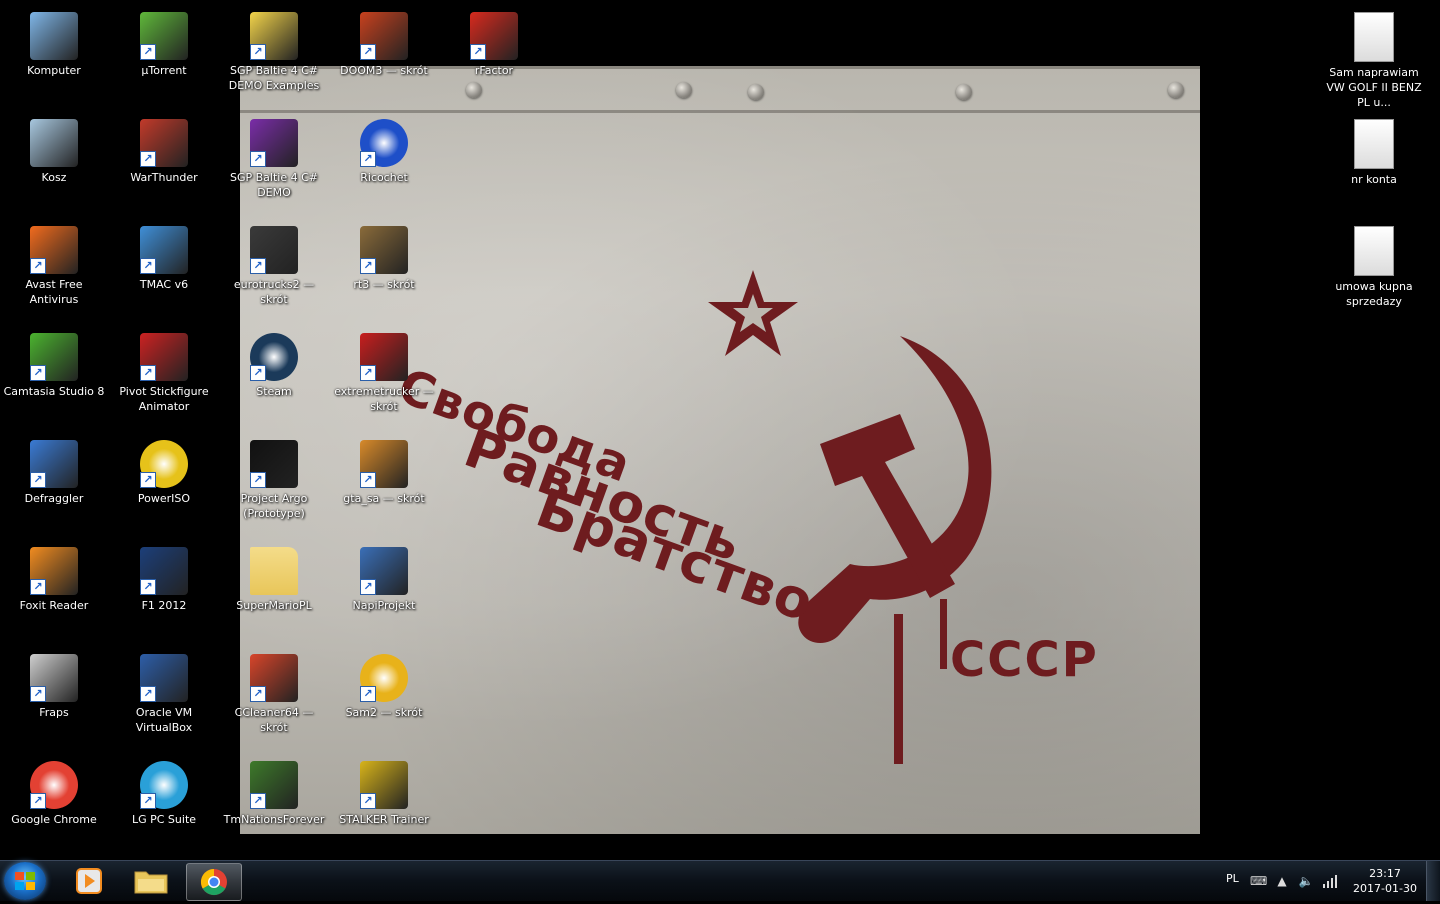 This screenshot has height=904, width=1440. What do you see at coordinates (54, 264) in the screenshot?
I see `desktop-shortcut: ↗ Avast Free Antivirus` at bounding box center [54, 264].